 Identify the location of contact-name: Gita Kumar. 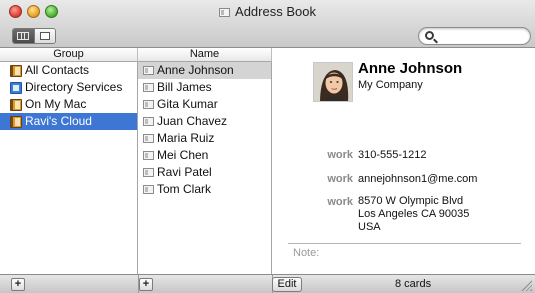
(187, 104).